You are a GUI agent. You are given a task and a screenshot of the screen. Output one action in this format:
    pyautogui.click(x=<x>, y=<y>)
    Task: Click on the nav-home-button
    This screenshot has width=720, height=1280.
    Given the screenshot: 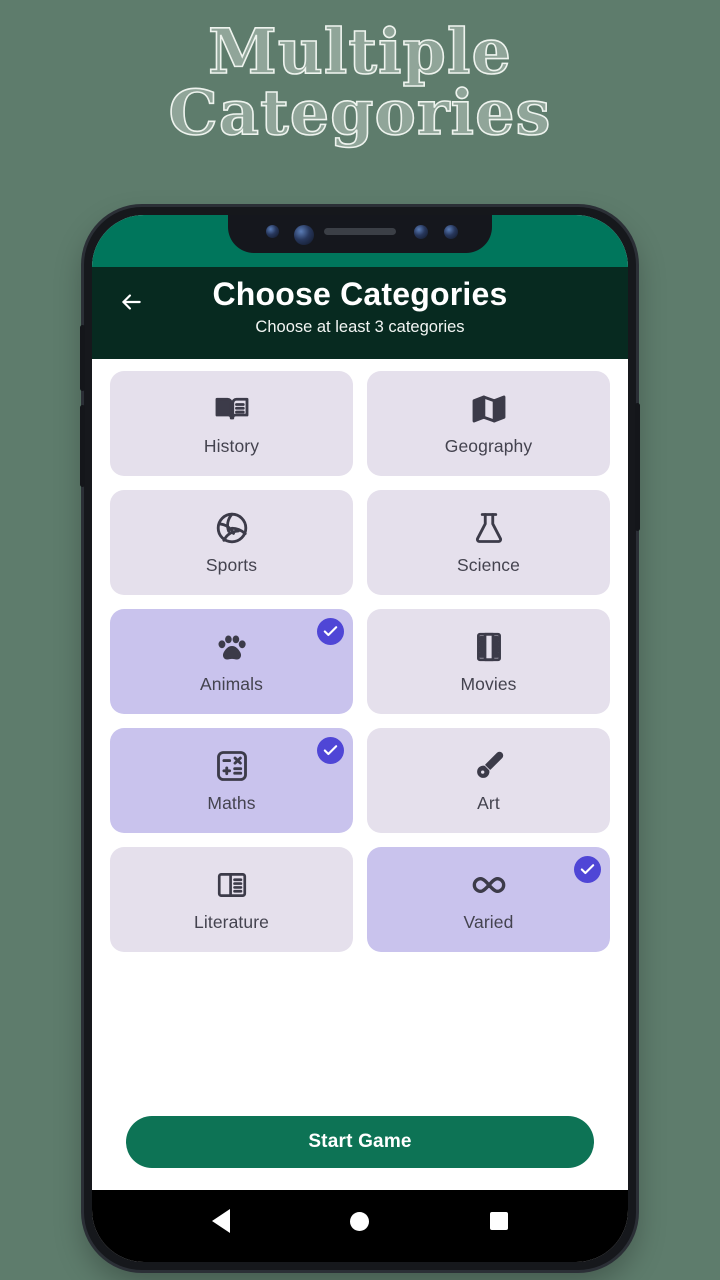 What is the action you would take?
    pyautogui.click(x=360, y=1221)
    